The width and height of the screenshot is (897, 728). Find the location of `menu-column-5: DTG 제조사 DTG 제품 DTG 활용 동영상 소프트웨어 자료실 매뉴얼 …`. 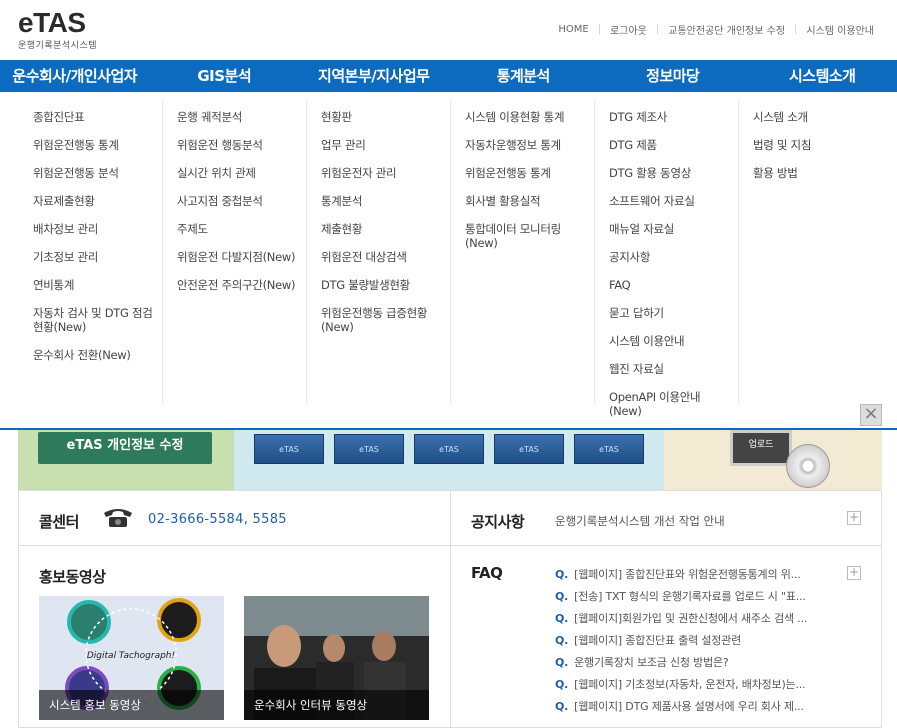

menu-column-5: DTG 제조사 DTG 제품 DTG 활용 동영상 소프트웨어 자료실 매뉴얼 … is located at coordinates (681, 271).